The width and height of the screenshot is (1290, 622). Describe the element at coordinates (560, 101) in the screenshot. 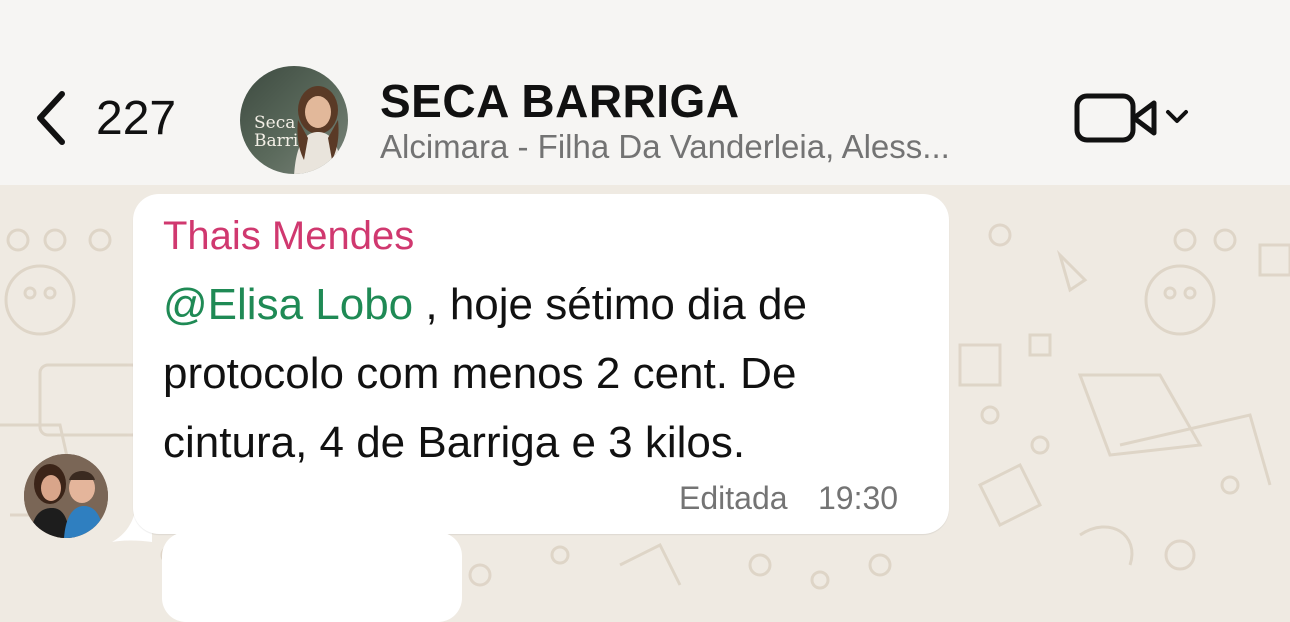

I see `group-name: SECA BARRIGA` at that location.